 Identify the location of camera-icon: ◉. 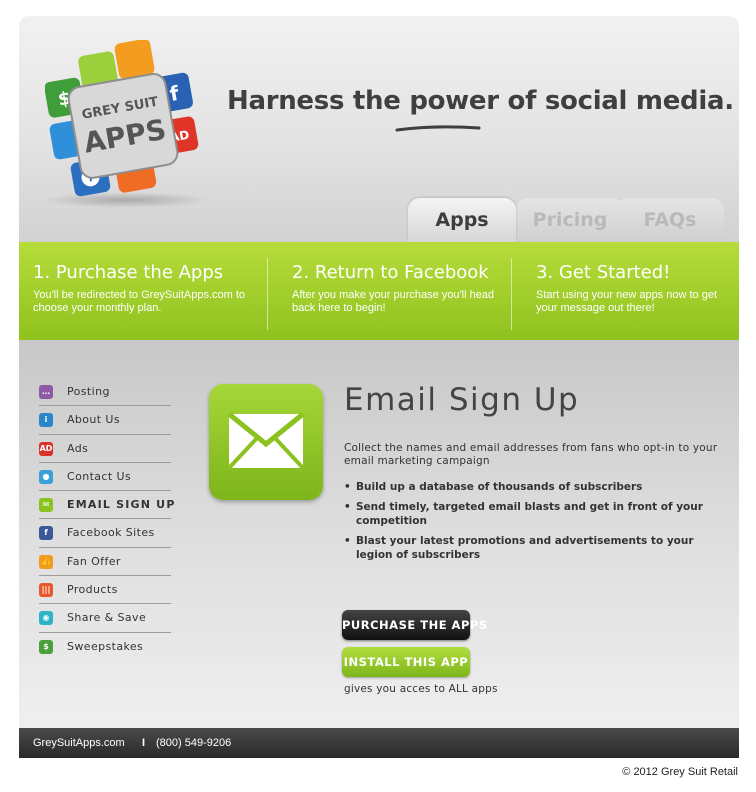
(46, 618).